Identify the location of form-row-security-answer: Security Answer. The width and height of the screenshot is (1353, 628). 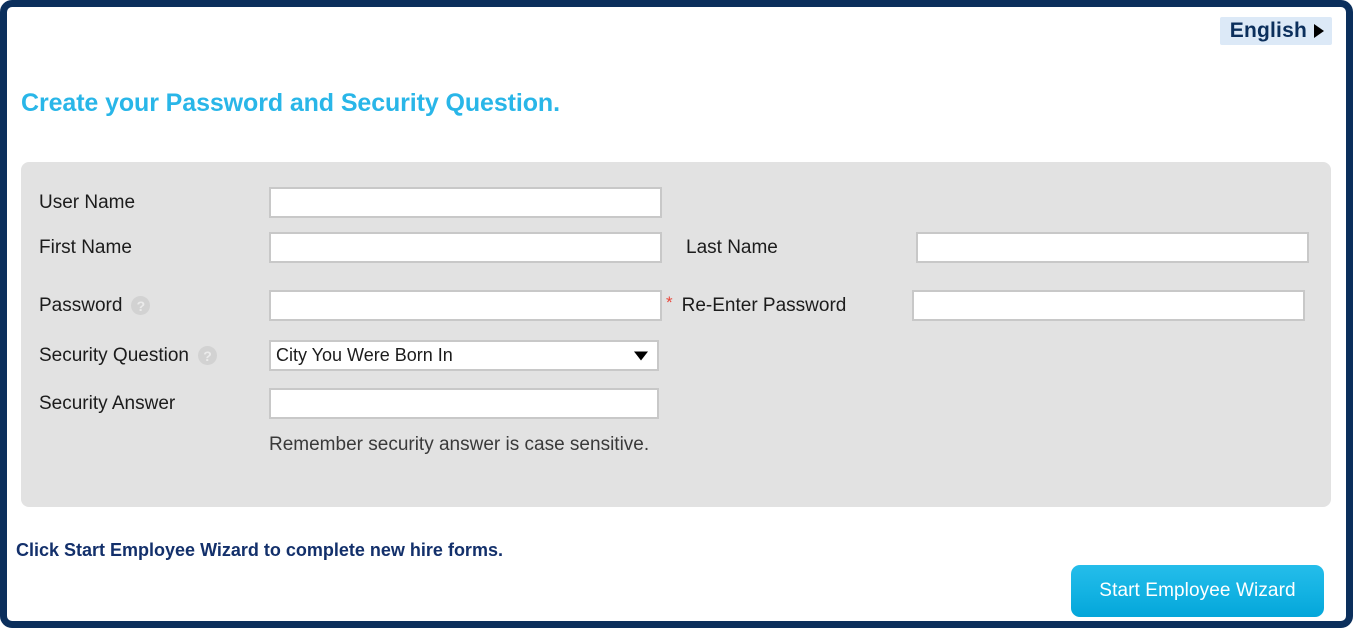
(349, 403).